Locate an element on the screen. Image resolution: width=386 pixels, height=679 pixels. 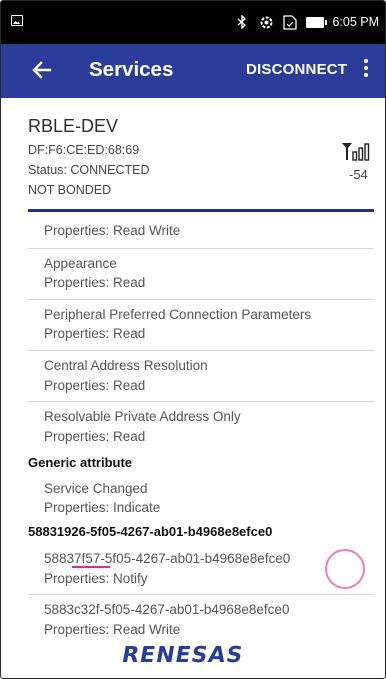
uuid-marked: 7f57 is located at coordinates (87, 558).